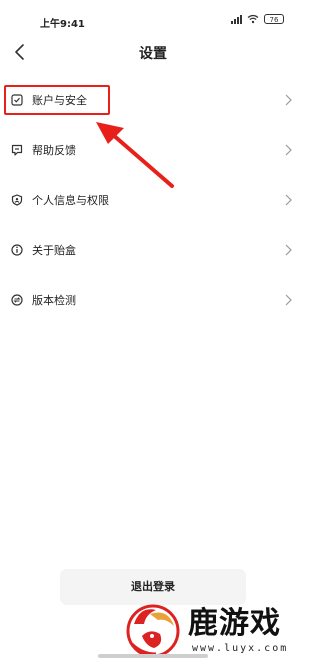 The height and width of the screenshot is (665, 320). Describe the element at coordinates (274, 19) in the screenshot. I see `battery-icon: 76` at that location.